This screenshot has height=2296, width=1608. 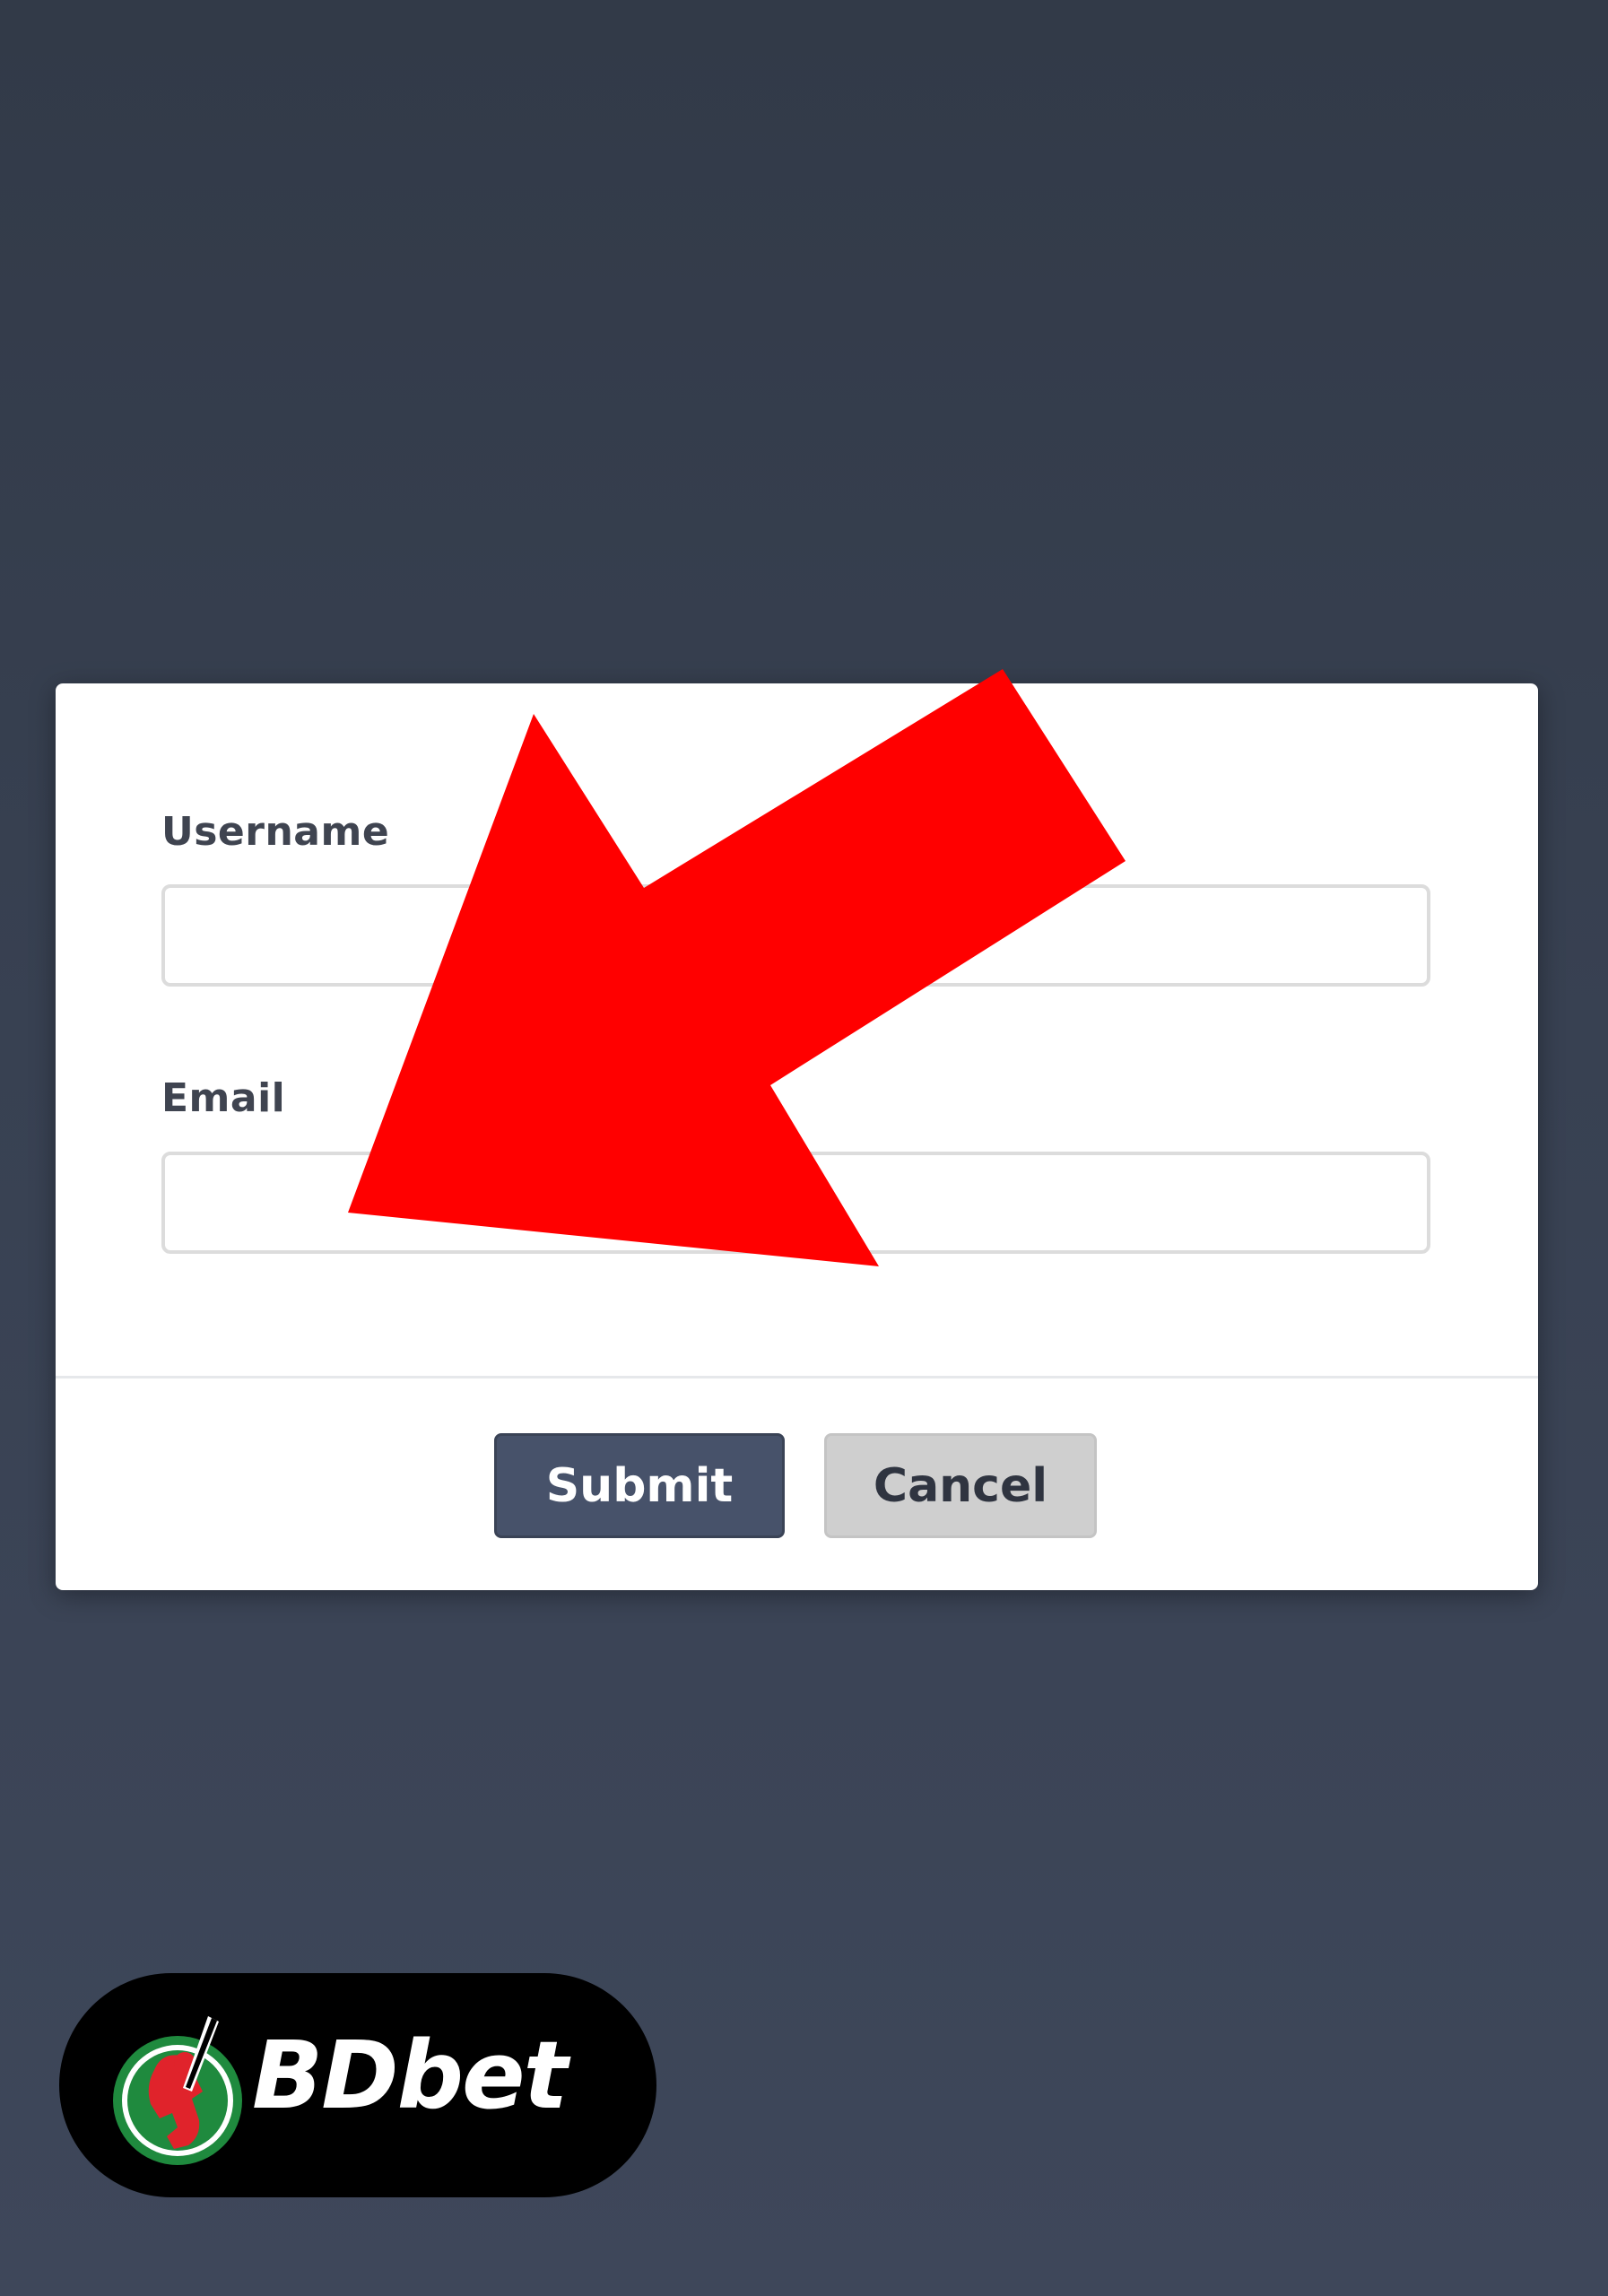 I want to click on username-input, so click(x=796, y=935).